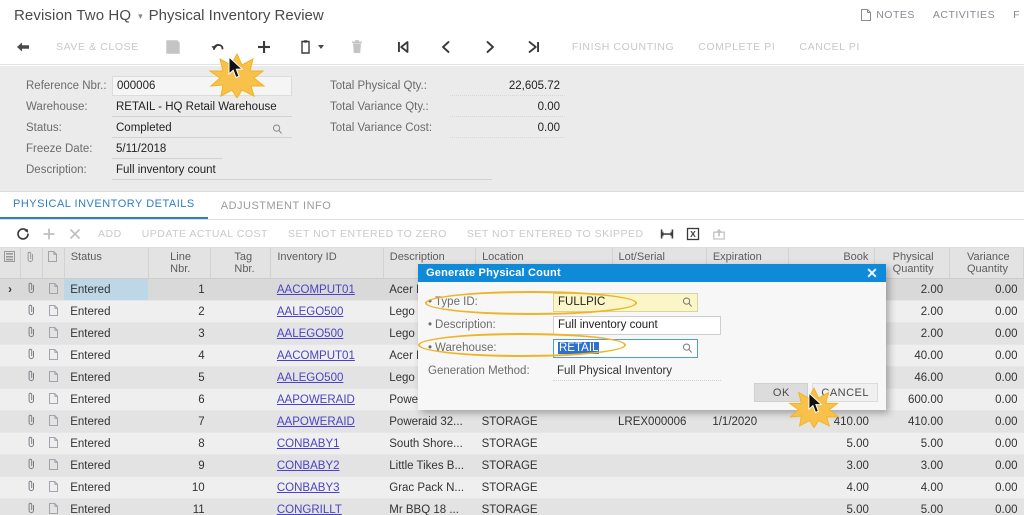 Image resolution: width=1024 pixels, height=515 pixels. Describe the element at coordinates (179, 289) in the screenshot. I see `cell-line-nbr: 1` at that location.